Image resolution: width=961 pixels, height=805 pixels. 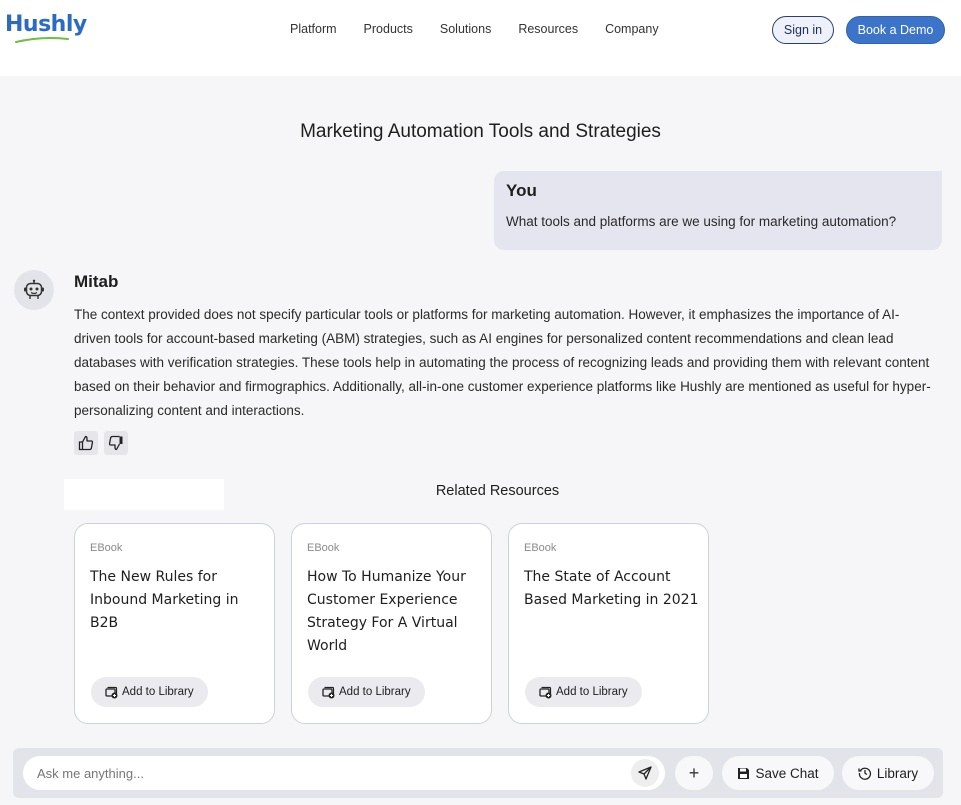 I want to click on thumbs-down-button, so click(x=116, y=443).